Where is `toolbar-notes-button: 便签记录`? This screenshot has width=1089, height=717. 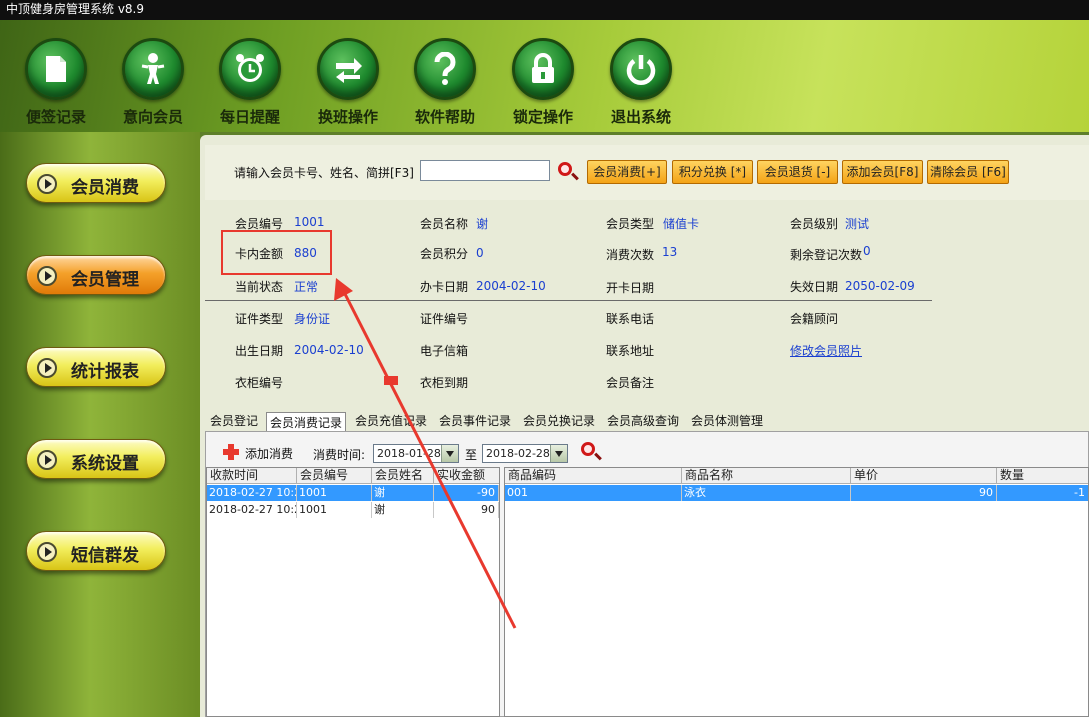
toolbar-notes-button: 便签记录 is located at coordinates (56, 82).